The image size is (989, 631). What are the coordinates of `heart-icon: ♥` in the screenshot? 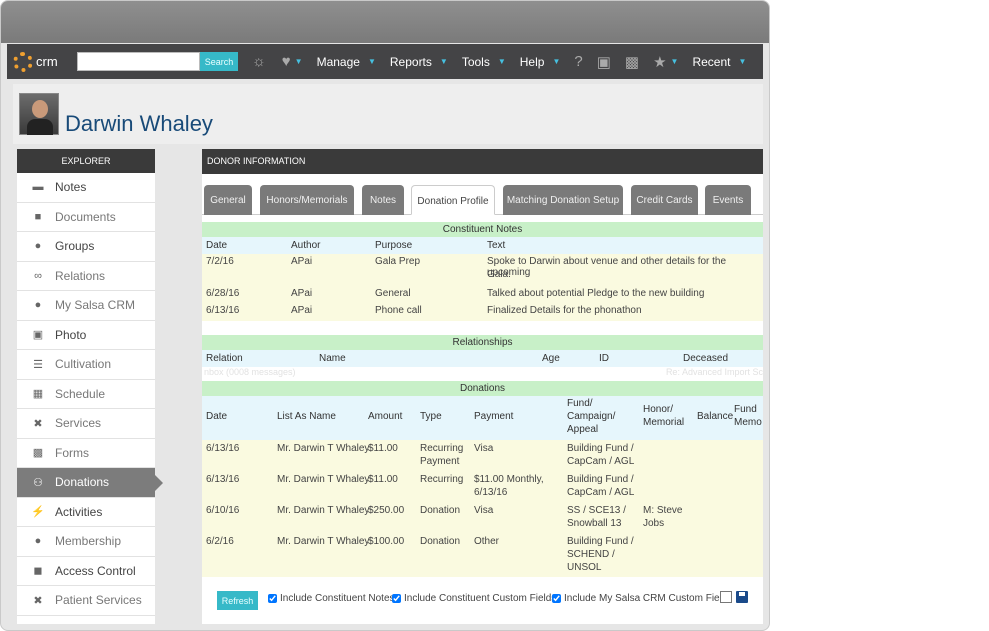 It's located at (286, 61).